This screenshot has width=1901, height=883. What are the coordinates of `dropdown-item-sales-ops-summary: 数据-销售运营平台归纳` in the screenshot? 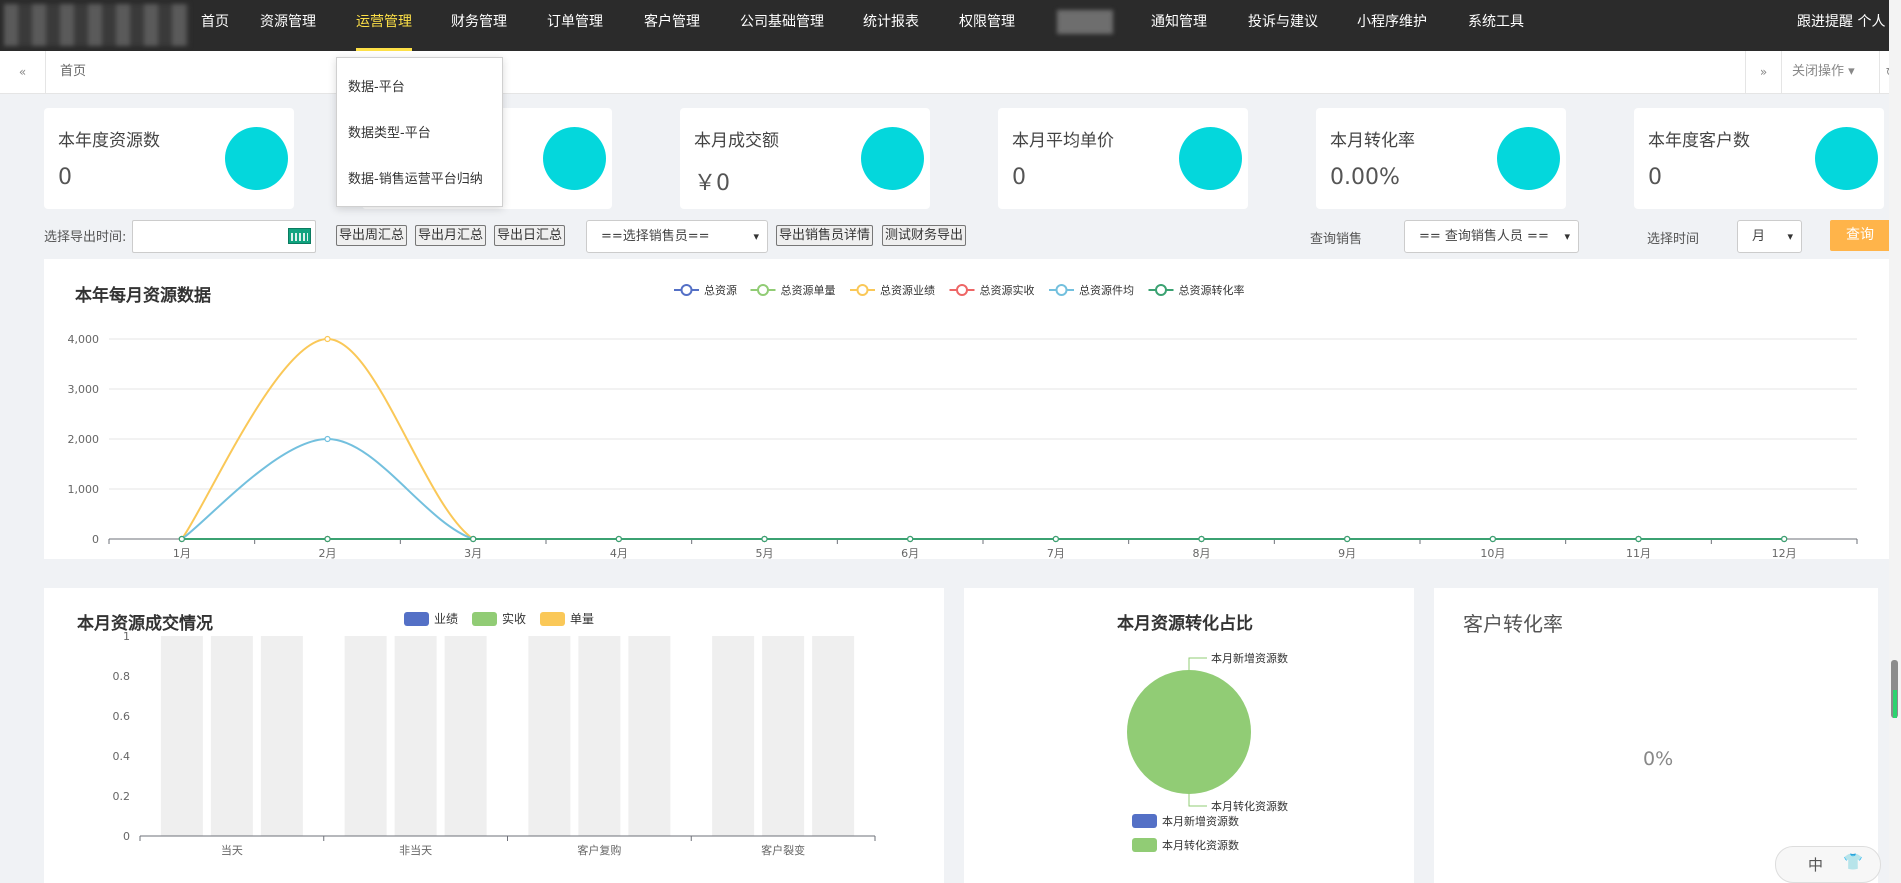 It's located at (415, 177).